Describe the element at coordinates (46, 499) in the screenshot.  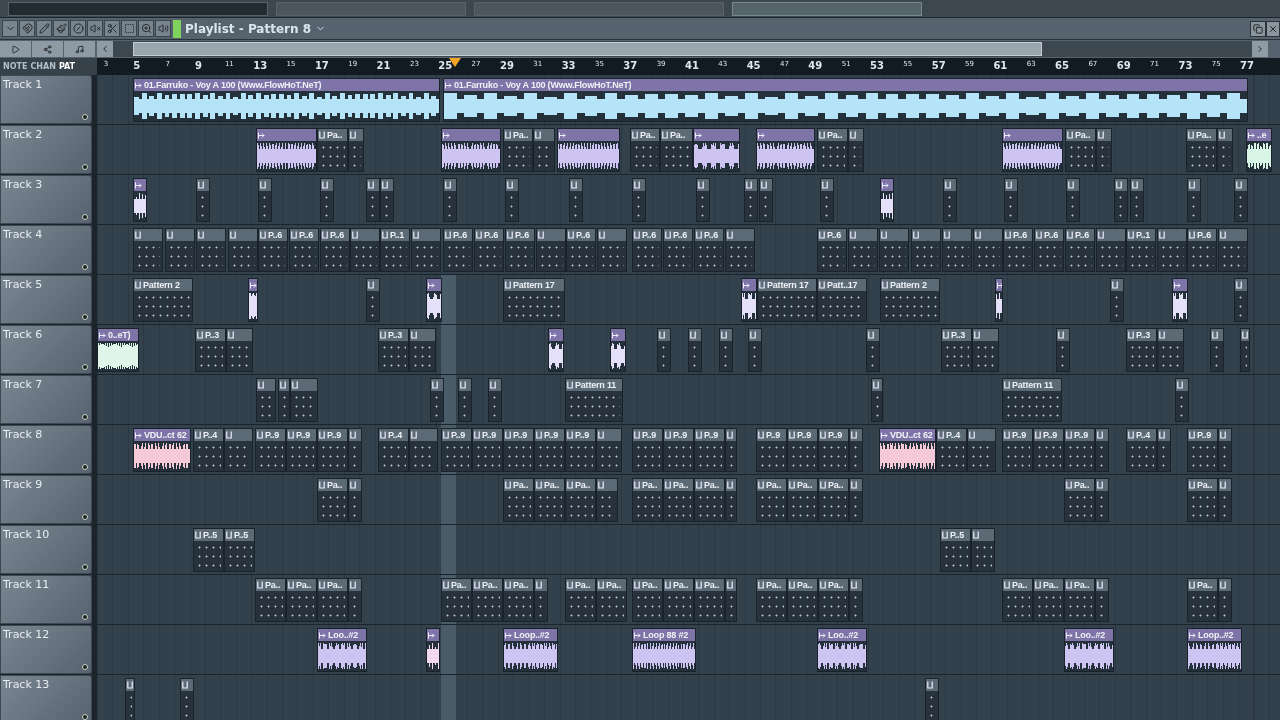
I see `track-header: Track 9` at that location.